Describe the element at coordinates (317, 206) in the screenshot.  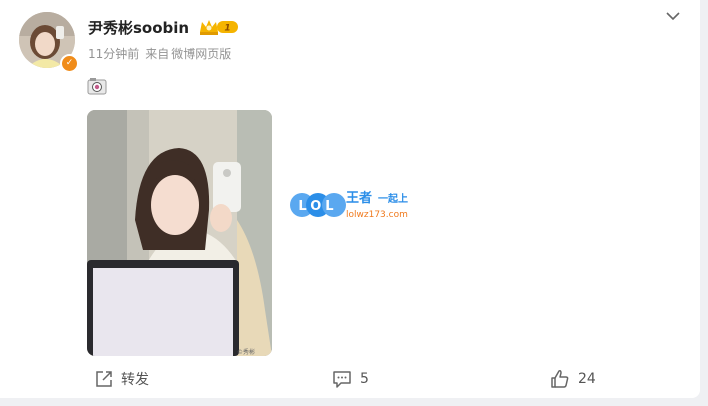
I see `watermark-lol: LOL` at that location.